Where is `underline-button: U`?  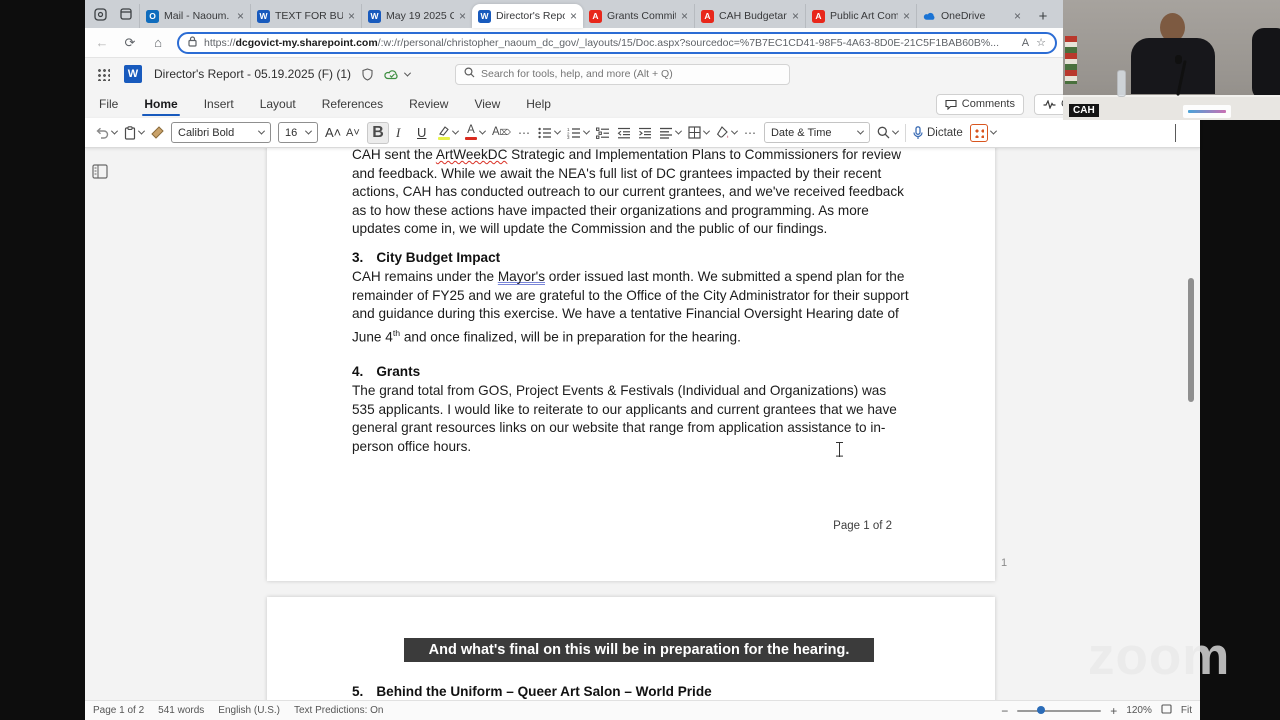
underline-button: U is located at coordinates (424, 132).